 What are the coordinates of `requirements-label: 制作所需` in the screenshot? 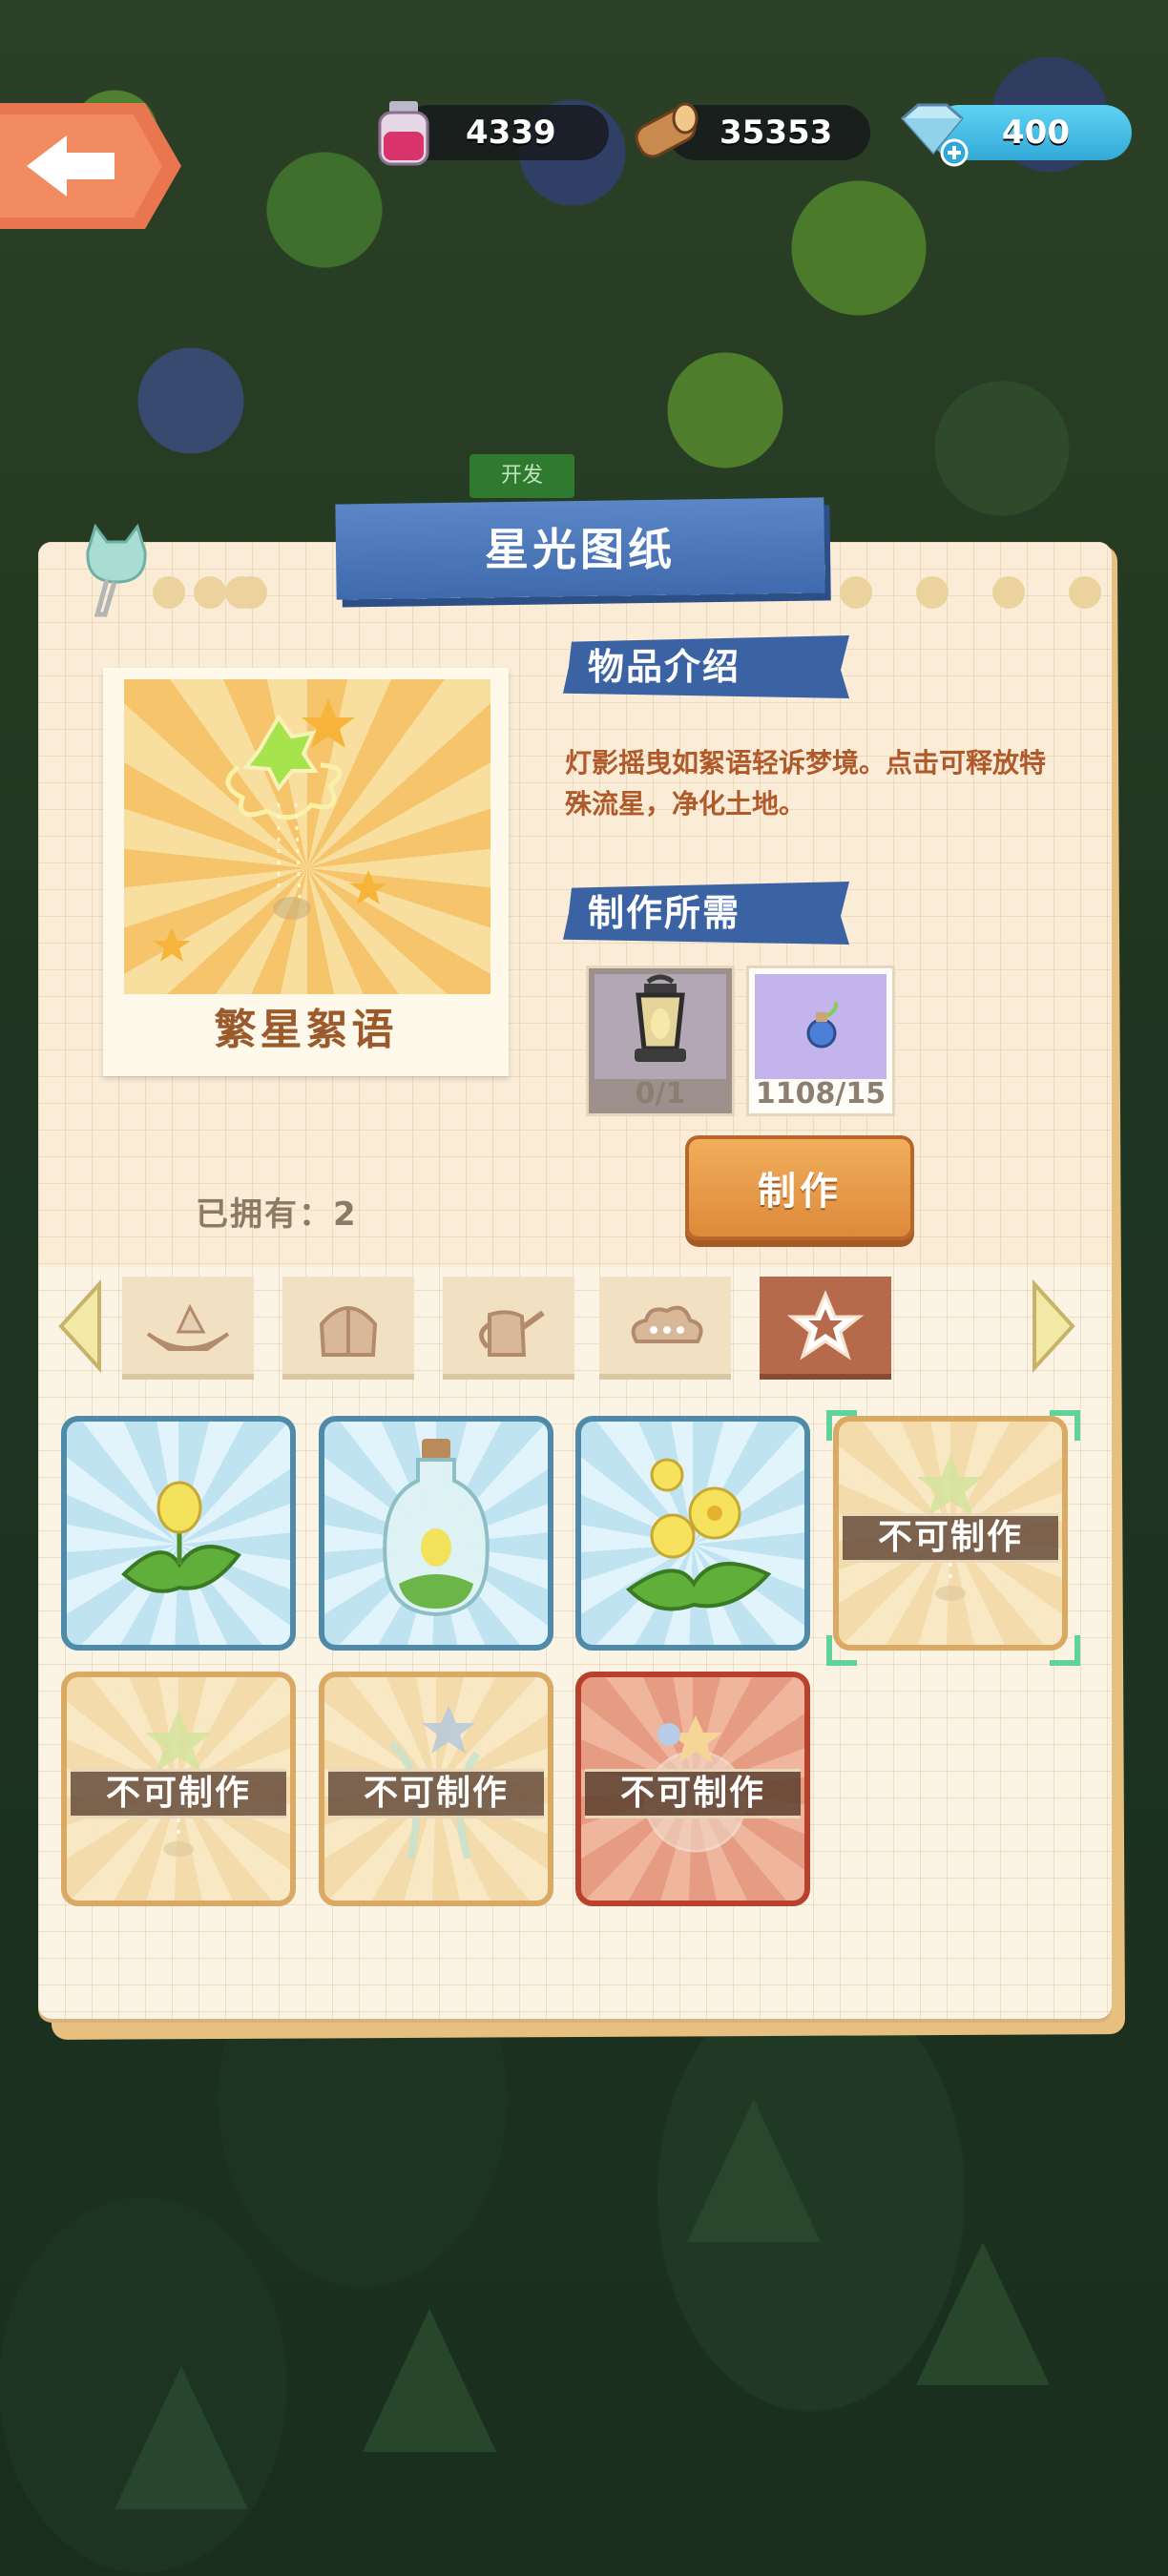 It's located at (664, 913).